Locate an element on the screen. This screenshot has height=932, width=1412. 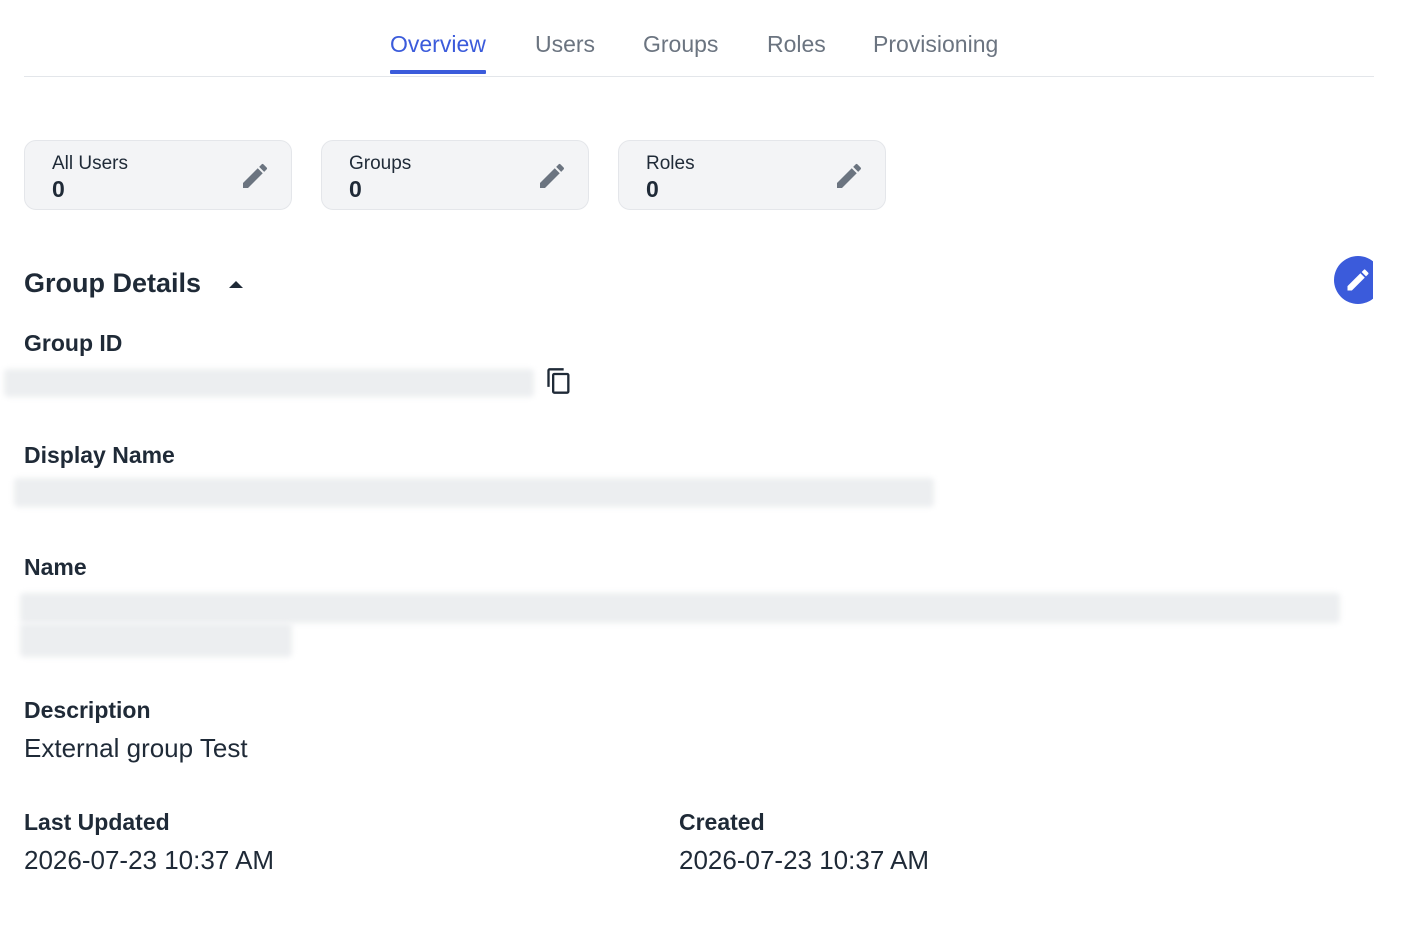
tab-users: Users is located at coordinates (565, 52).